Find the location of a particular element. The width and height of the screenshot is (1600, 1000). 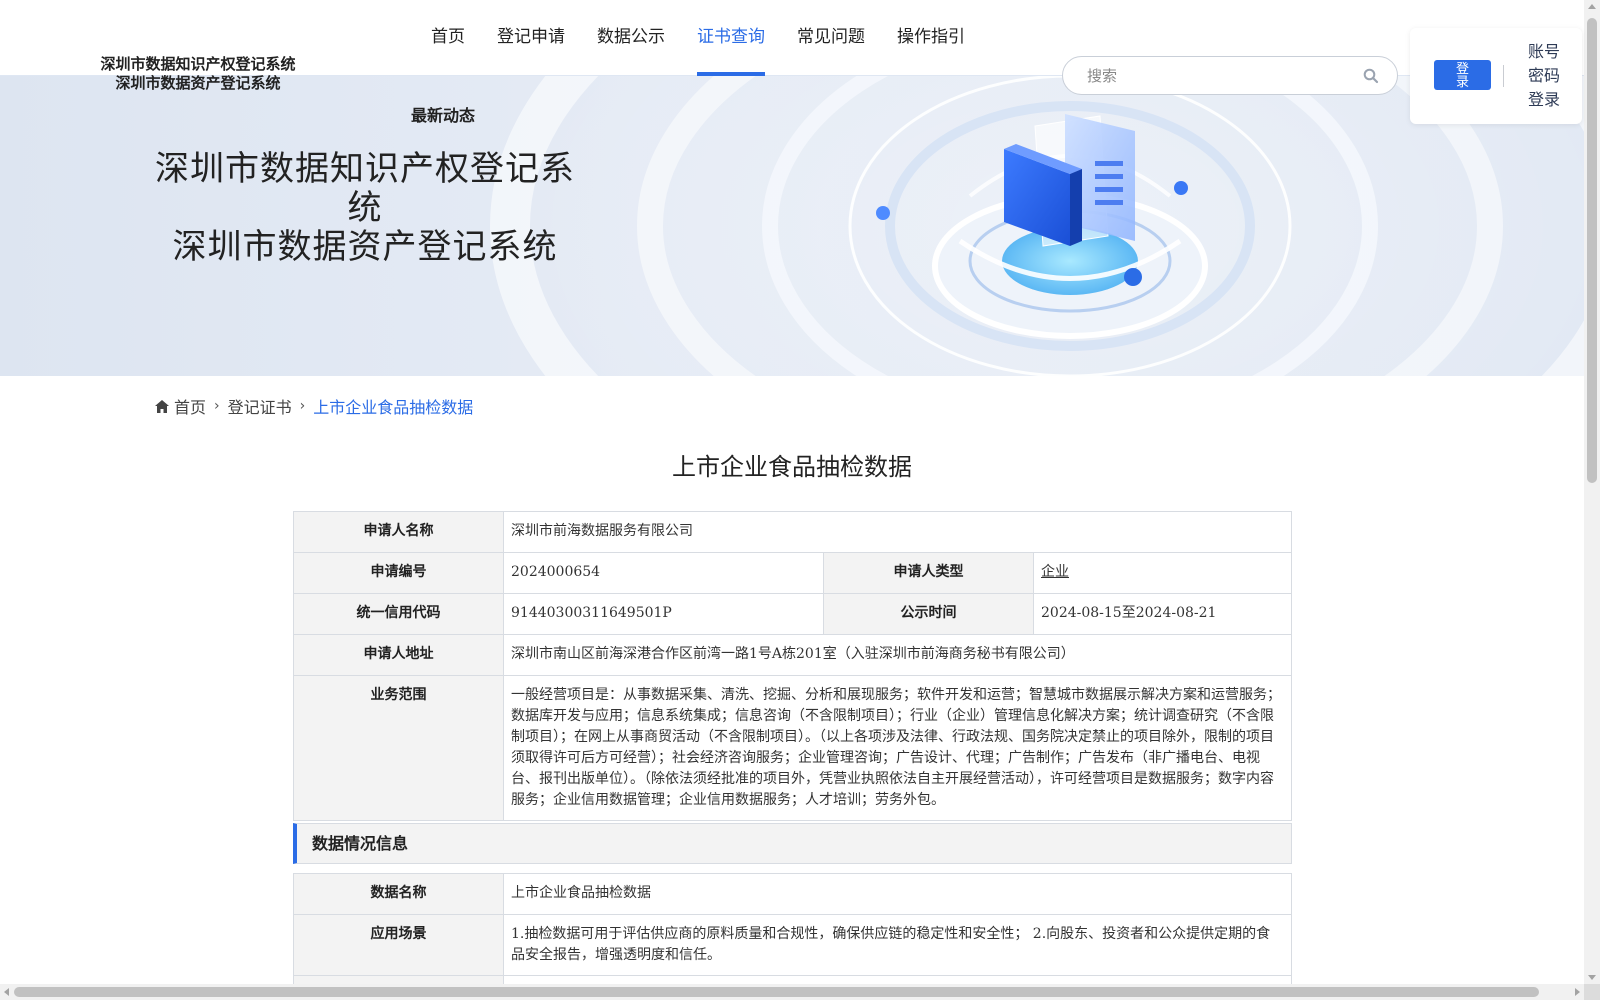

data-name-label: 数据名称 is located at coordinates (398, 894).